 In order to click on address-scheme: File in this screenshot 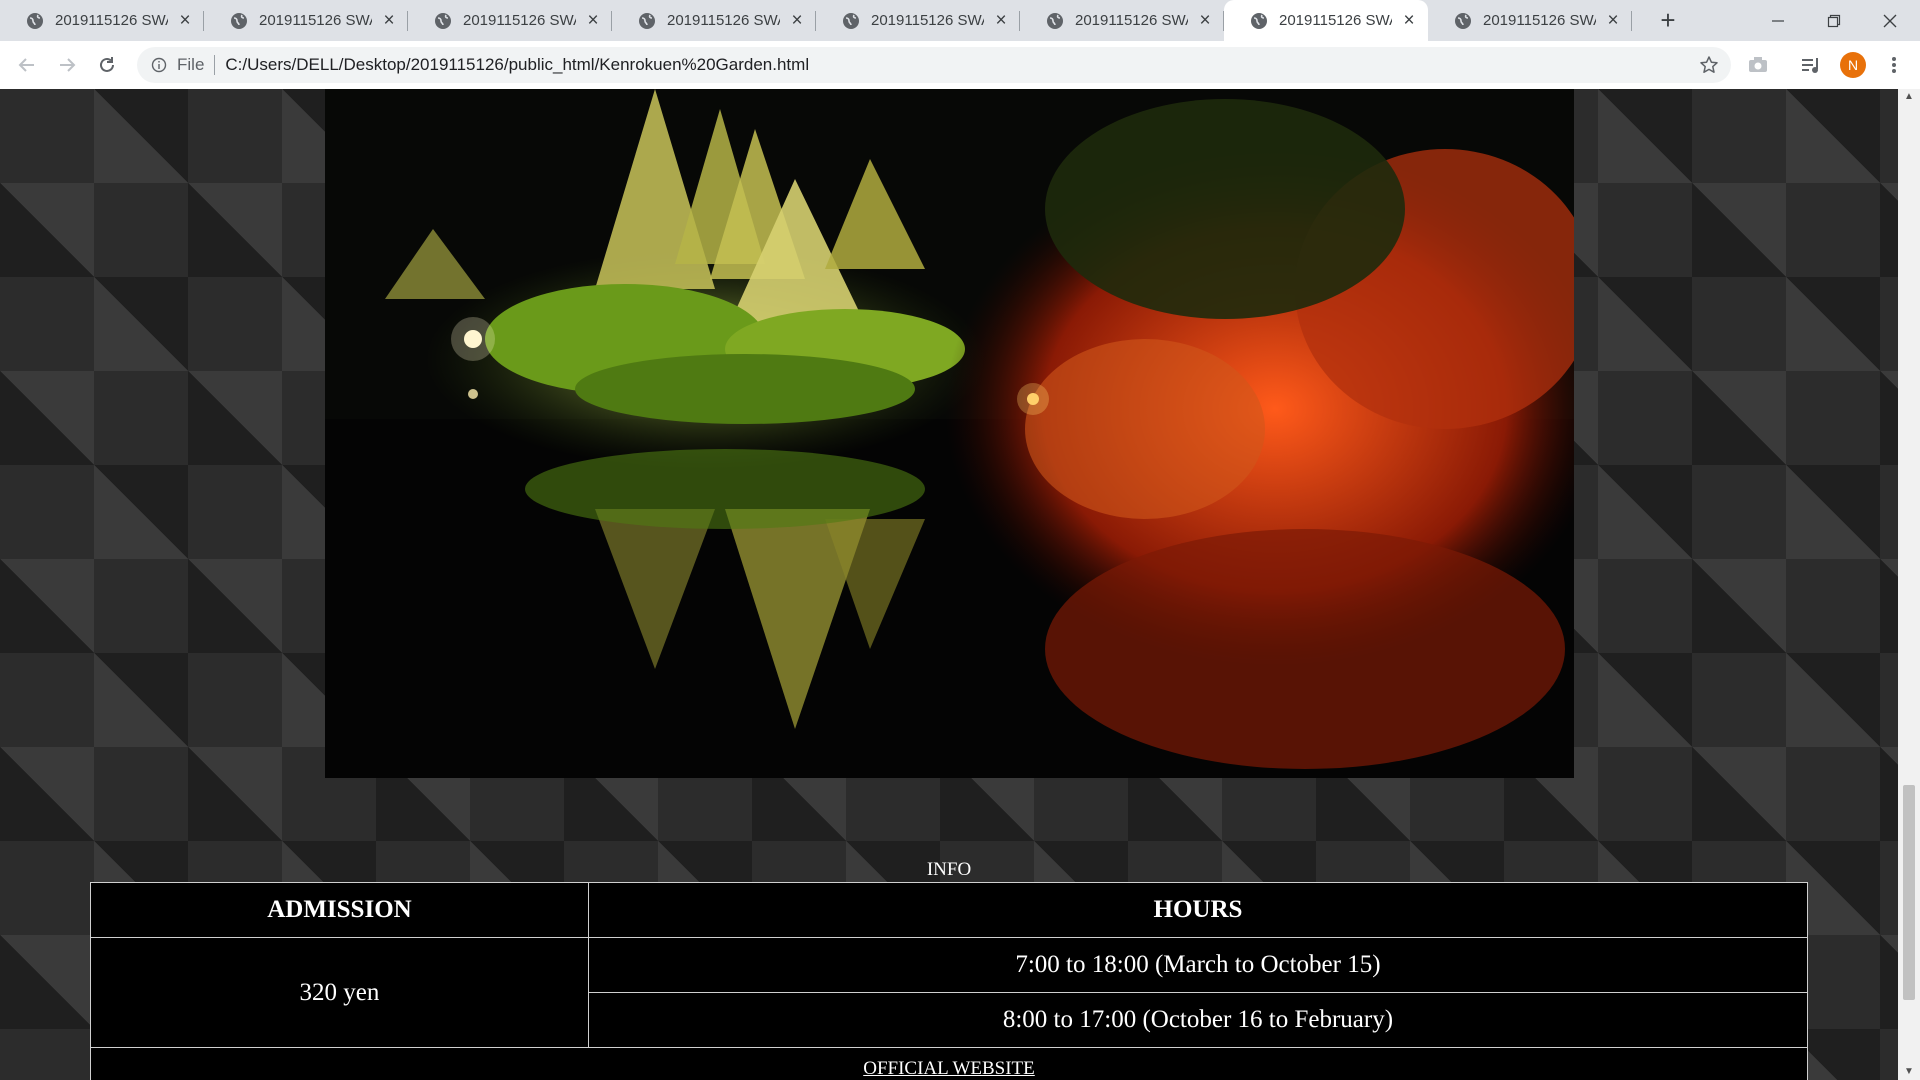, I will do `click(191, 64)`.